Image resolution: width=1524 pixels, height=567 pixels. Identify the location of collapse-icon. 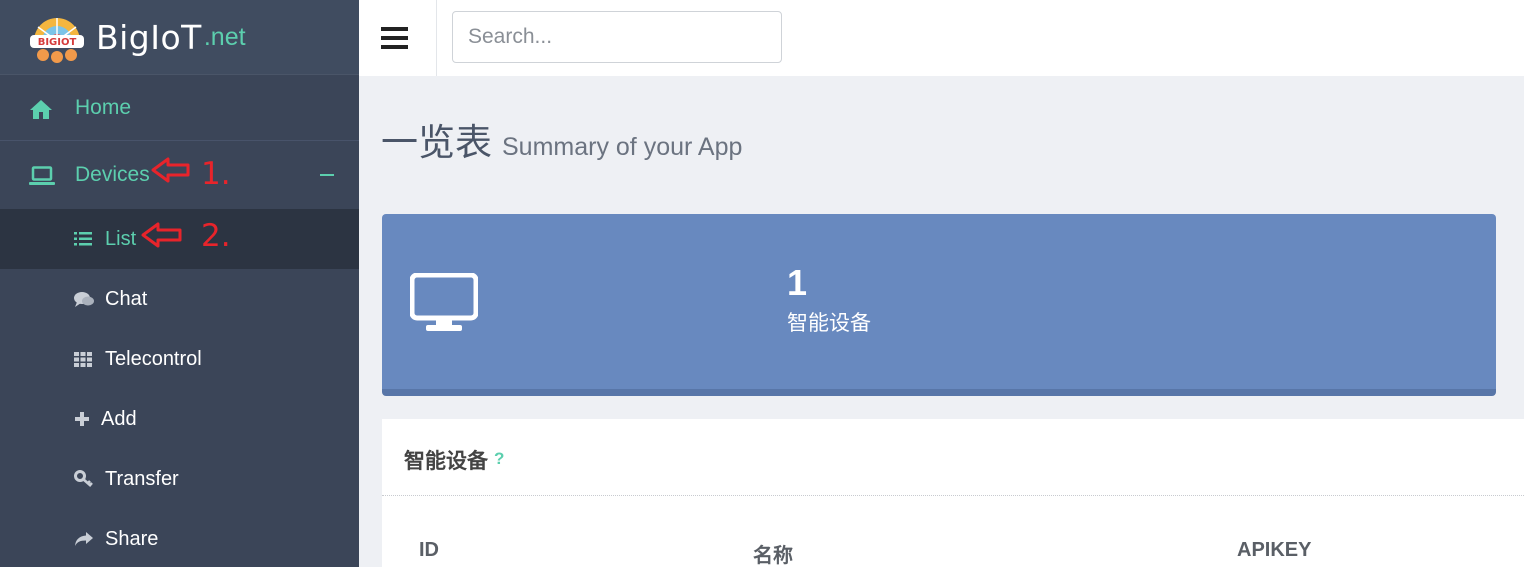
(327, 175).